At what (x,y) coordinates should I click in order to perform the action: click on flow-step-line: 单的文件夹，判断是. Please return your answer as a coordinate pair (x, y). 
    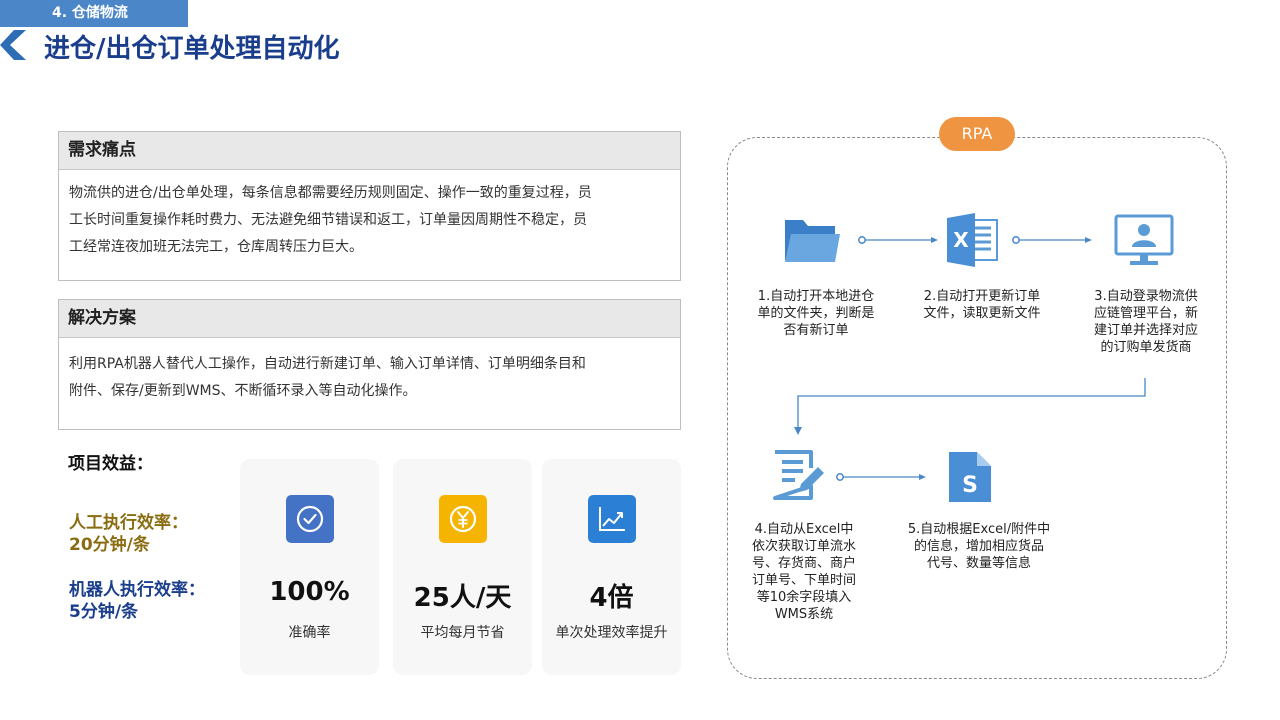
    Looking at the image, I should click on (816, 313).